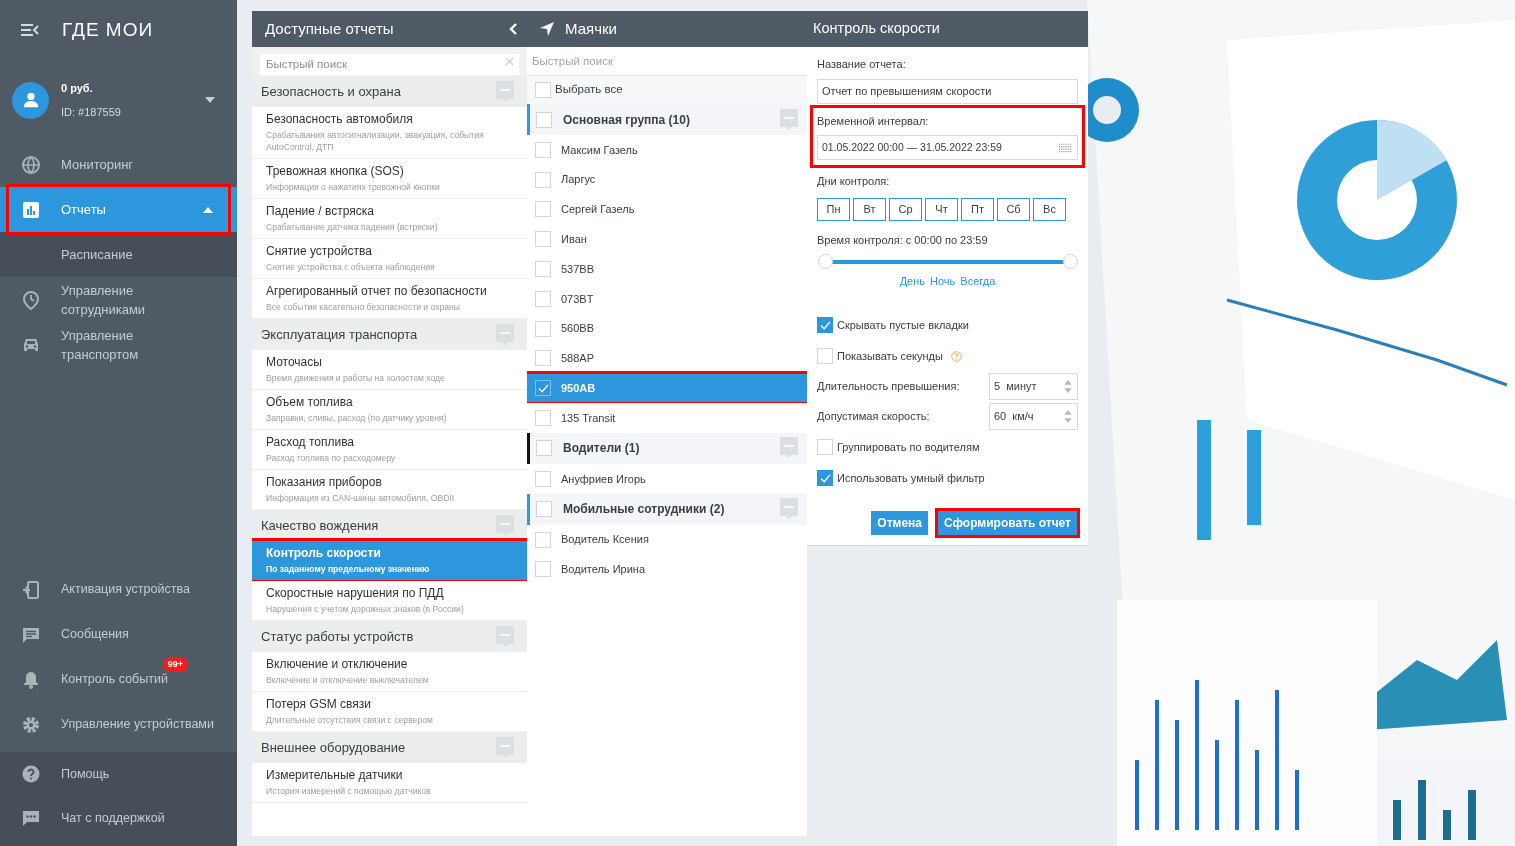 The height and width of the screenshot is (846, 1515). What do you see at coordinates (363, 307) in the screenshot?
I see `report-description: Все события касательно безопасности и охраны` at bounding box center [363, 307].